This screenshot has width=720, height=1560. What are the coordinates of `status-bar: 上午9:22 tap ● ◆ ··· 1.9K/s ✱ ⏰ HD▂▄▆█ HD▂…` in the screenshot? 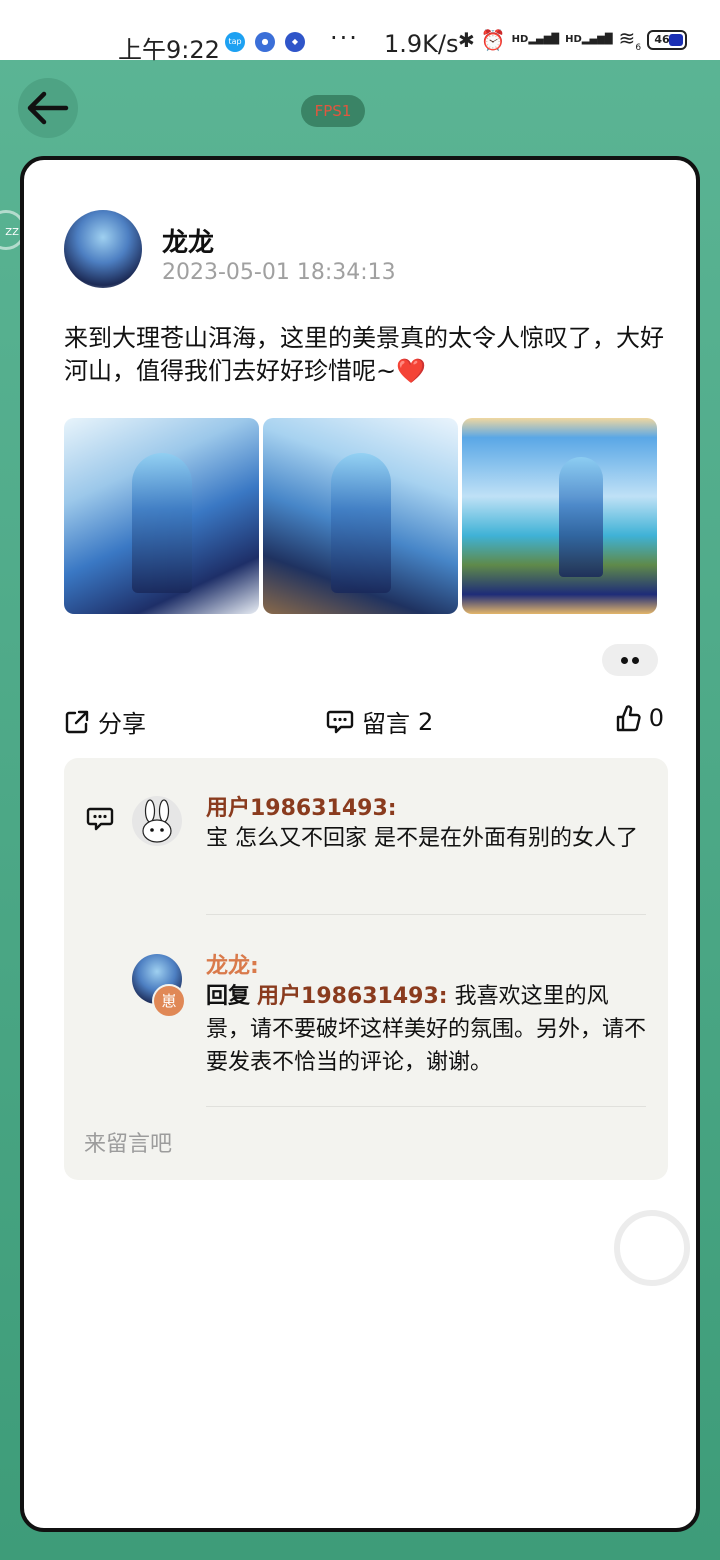 It's located at (360, 32).